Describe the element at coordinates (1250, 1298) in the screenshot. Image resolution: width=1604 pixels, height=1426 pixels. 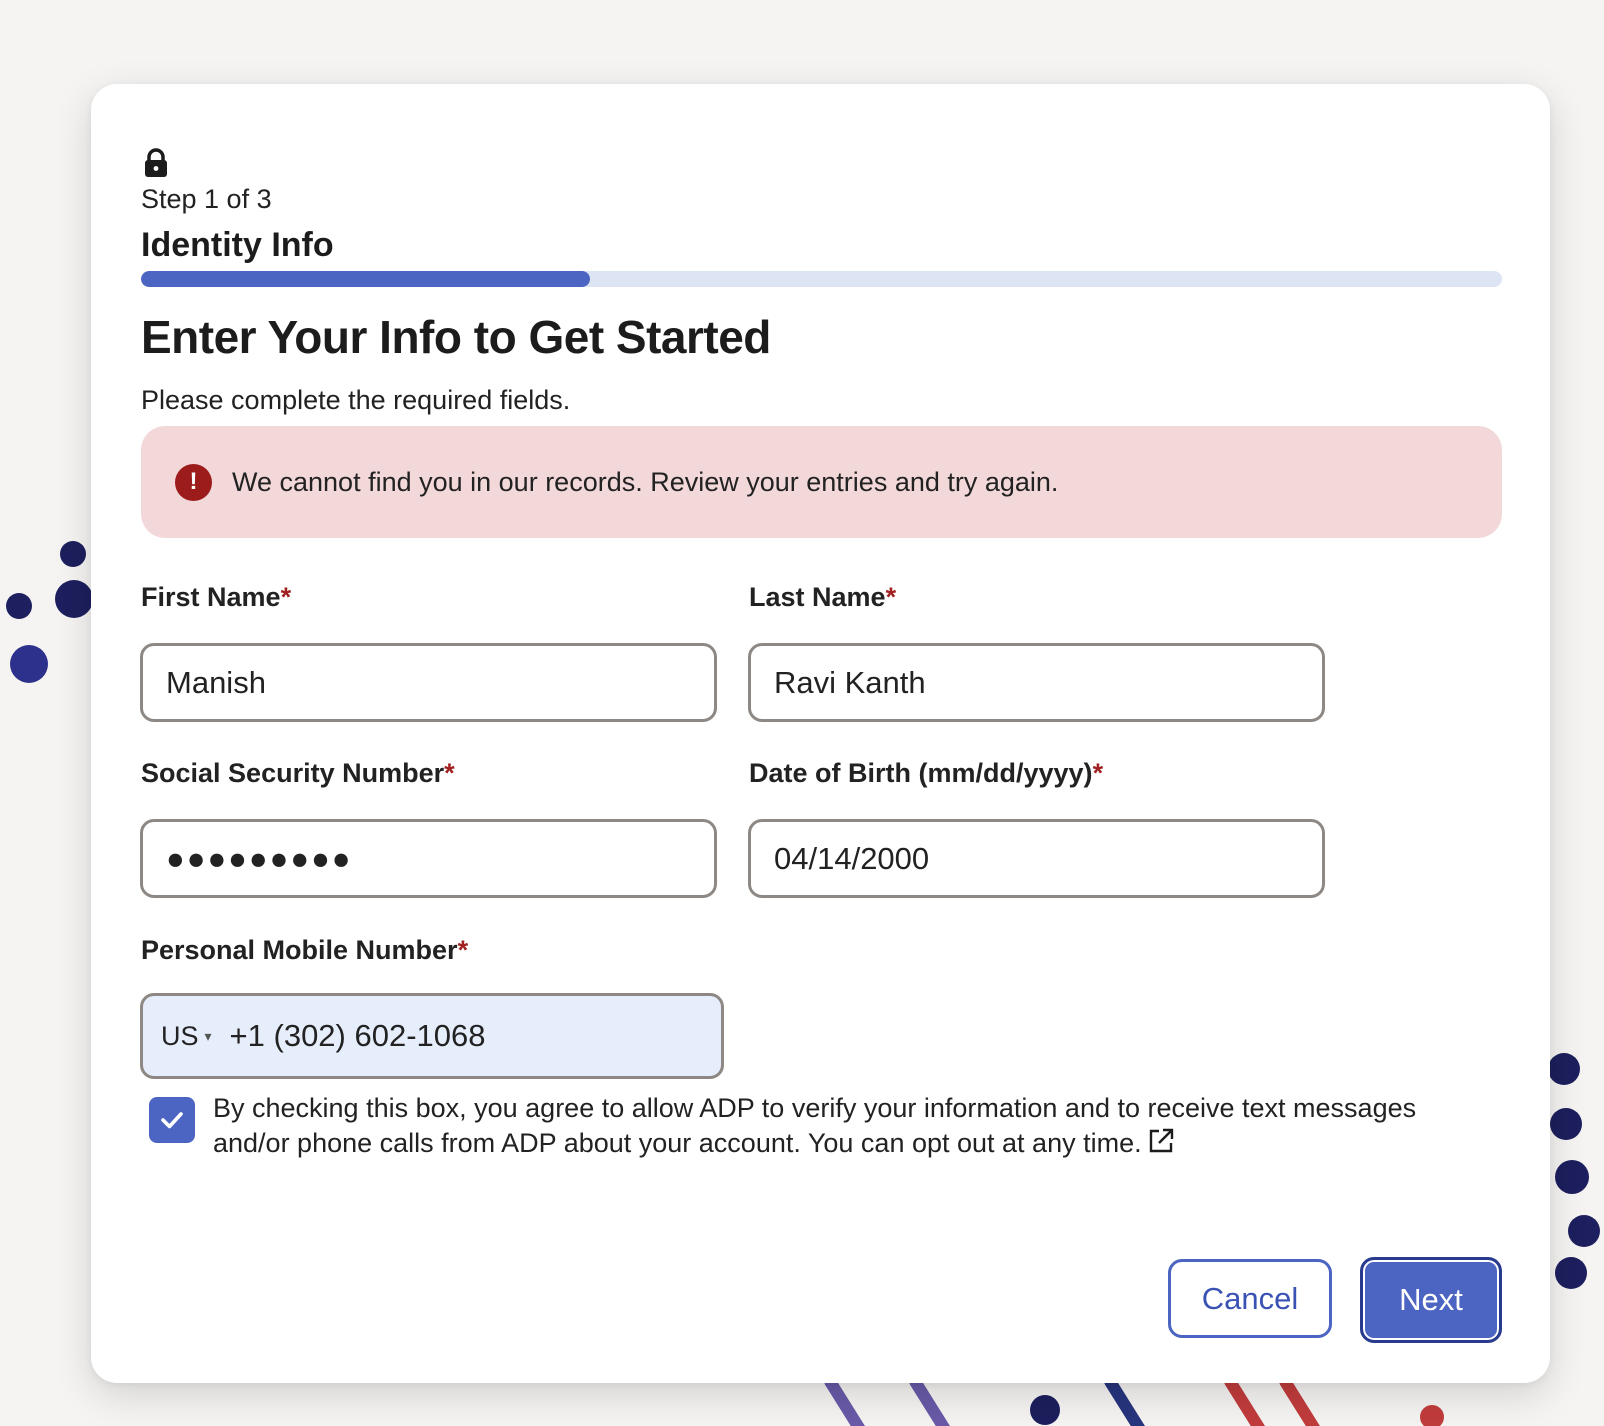
I see `cancel-button: Cancel` at that location.